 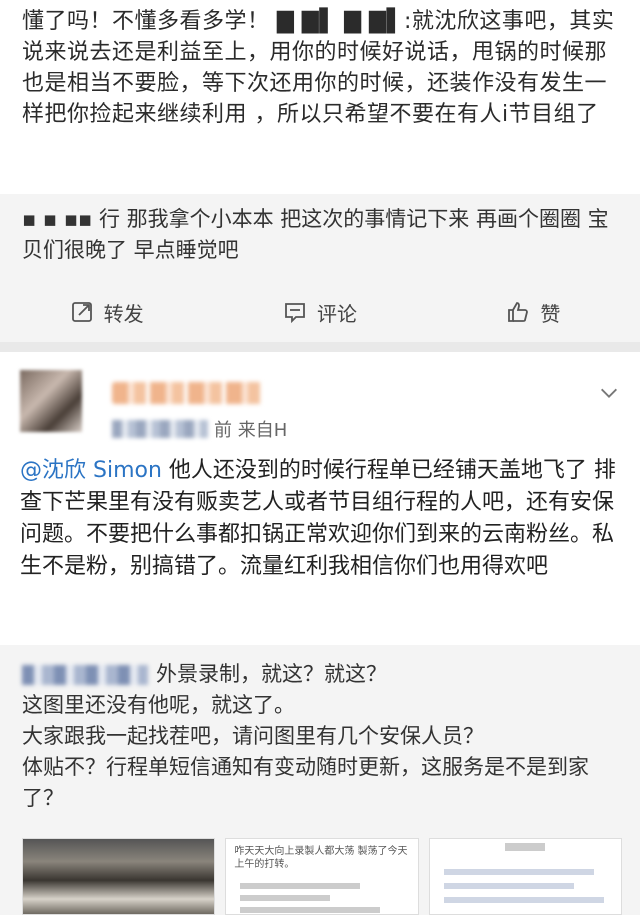 I want to click on thumbnail-caption: 咋天天大向上录製人都大荡 製荡了今天上午的打转。, so click(x=321, y=858).